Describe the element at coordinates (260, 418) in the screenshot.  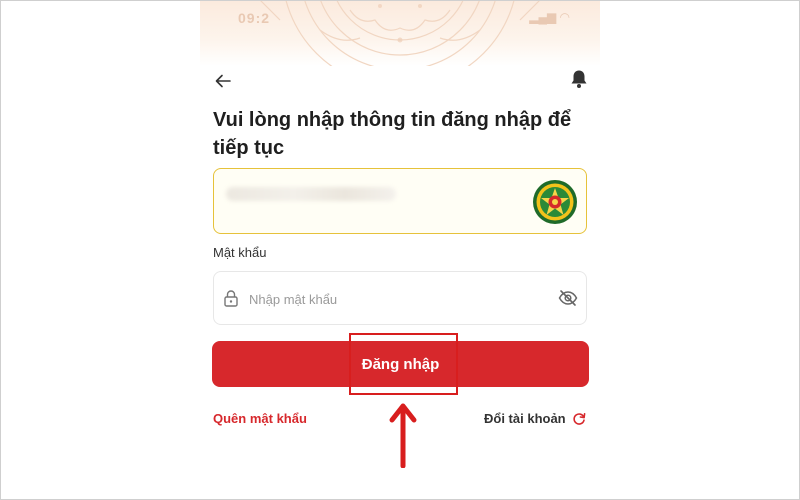
I see `forgot-password-link: Quên mật khẩu` at that location.